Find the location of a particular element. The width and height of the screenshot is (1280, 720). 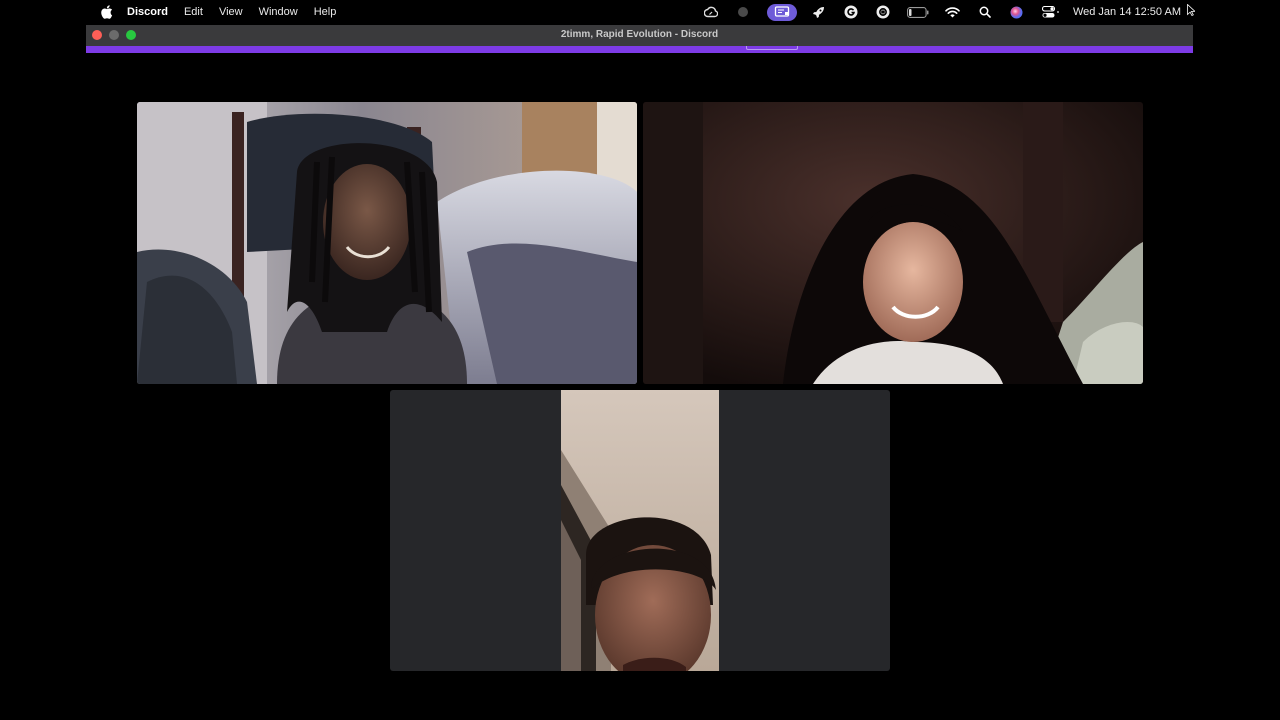

participant-video-3-feed is located at coordinates (640, 530).